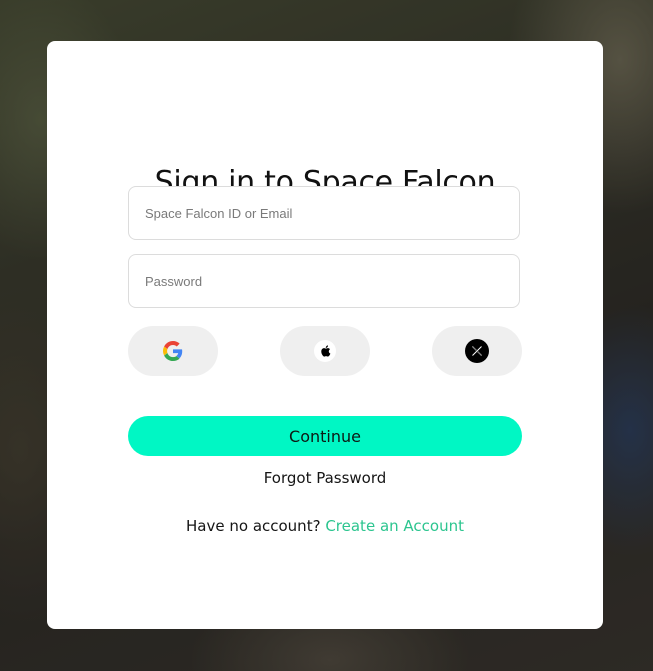 This screenshot has height=671, width=653. What do you see at coordinates (324, 213) in the screenshot?
I see `email-field` at bounding box center [324, 213].